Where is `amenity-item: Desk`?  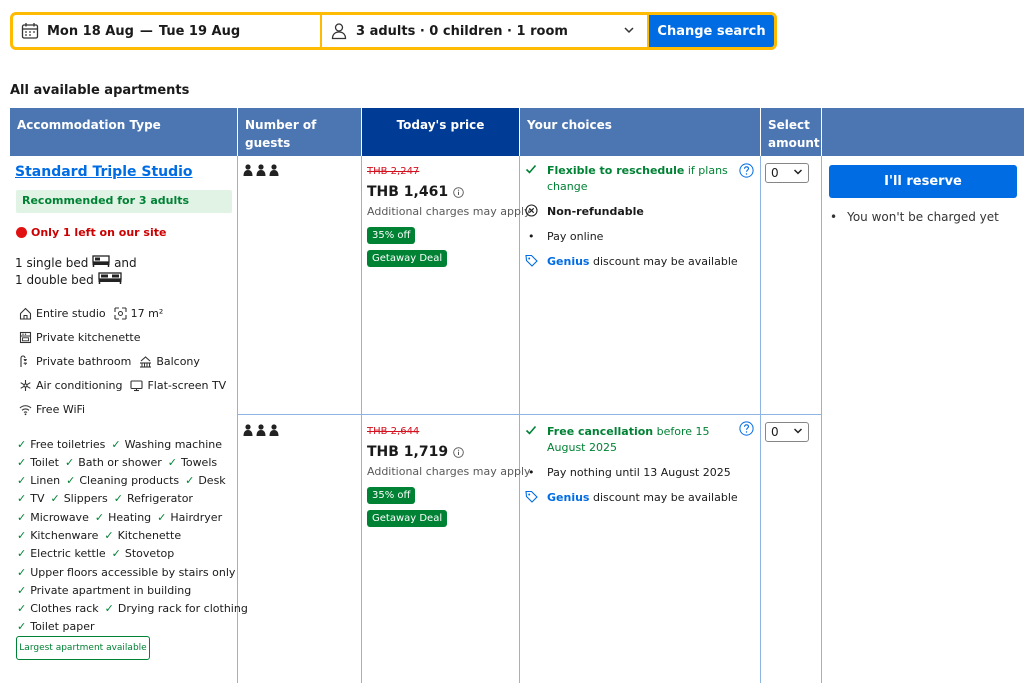 amenity-item: Desk is located at coordinates (205, 480).